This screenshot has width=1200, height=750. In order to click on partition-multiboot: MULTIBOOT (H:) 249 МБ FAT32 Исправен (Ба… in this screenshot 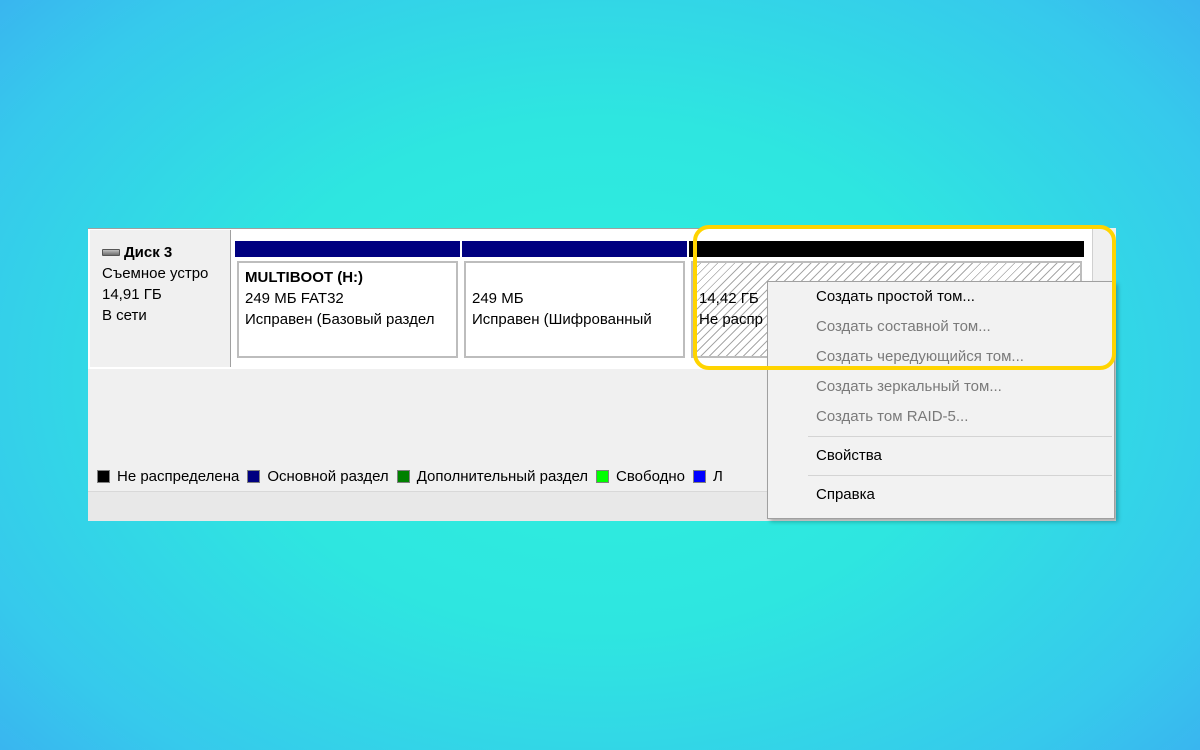, I will do `click(347, 300)`.